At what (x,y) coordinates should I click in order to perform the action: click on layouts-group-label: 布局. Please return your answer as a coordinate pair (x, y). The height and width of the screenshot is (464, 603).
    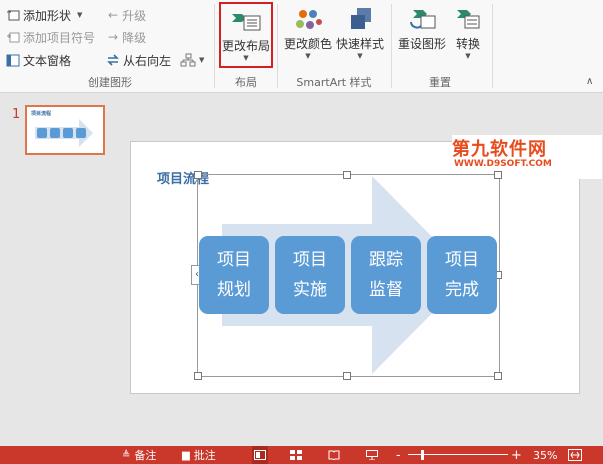
    Looking at the image, I should click on (246, 82).